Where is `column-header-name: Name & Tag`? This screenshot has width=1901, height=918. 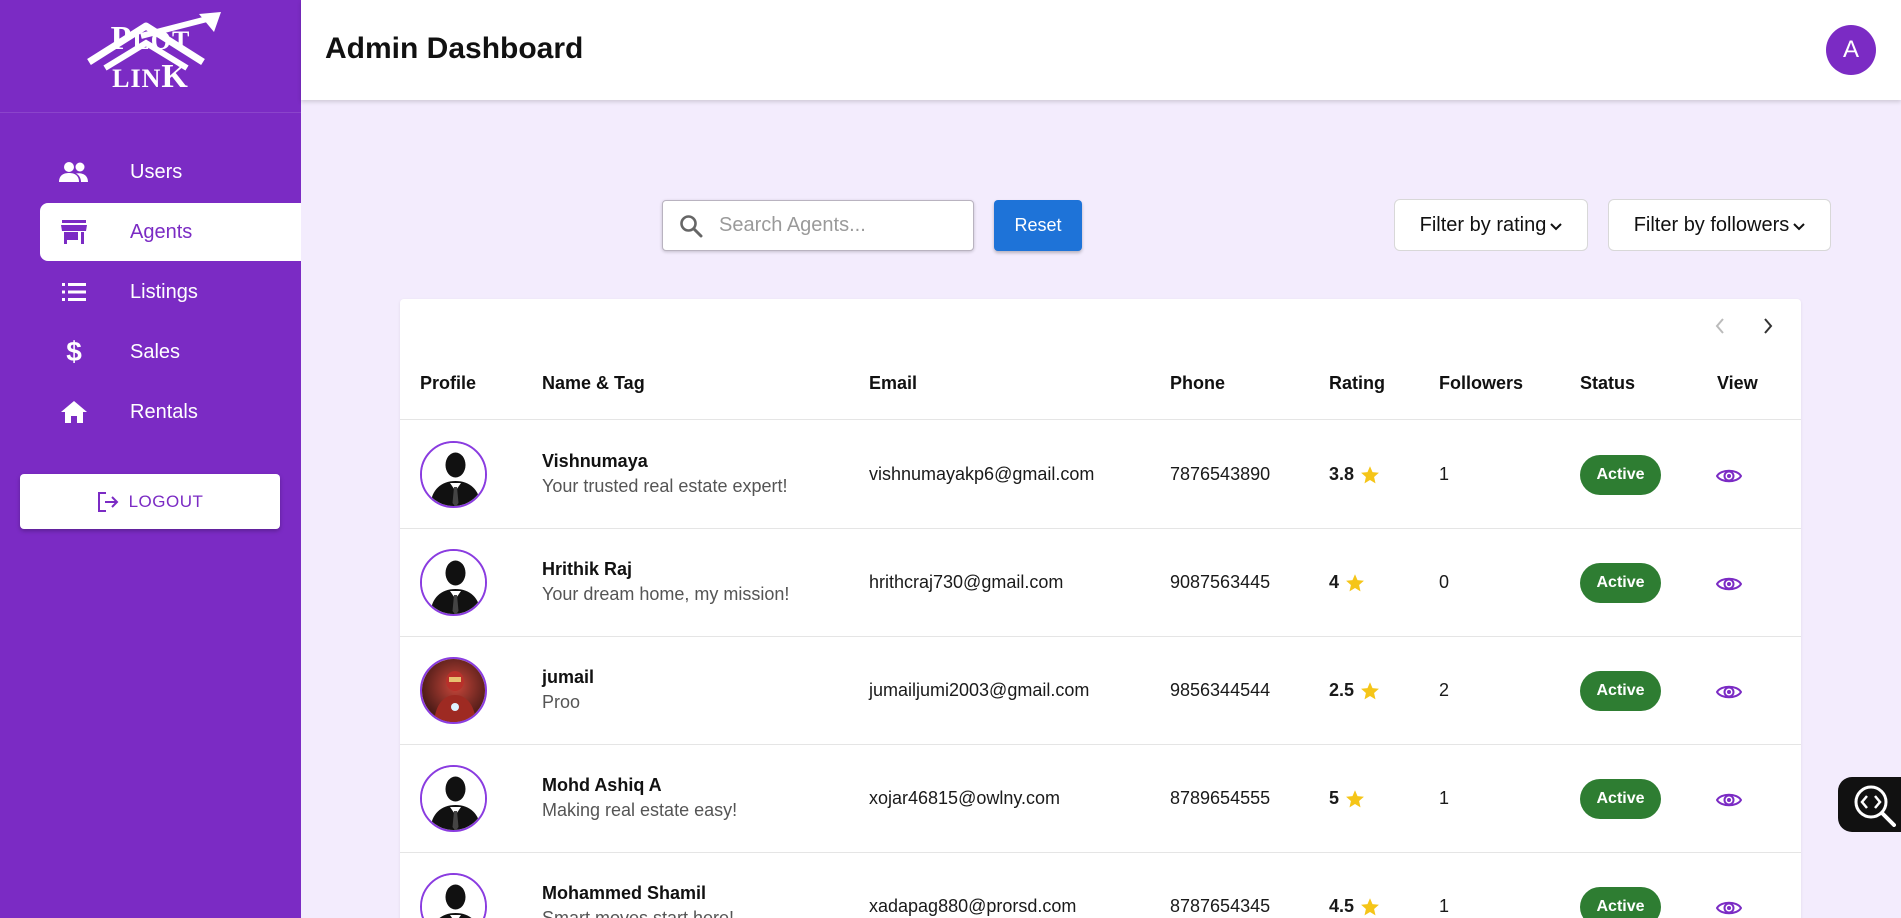
column-header-name: Name & Tag is located at coordinates (593, 383).